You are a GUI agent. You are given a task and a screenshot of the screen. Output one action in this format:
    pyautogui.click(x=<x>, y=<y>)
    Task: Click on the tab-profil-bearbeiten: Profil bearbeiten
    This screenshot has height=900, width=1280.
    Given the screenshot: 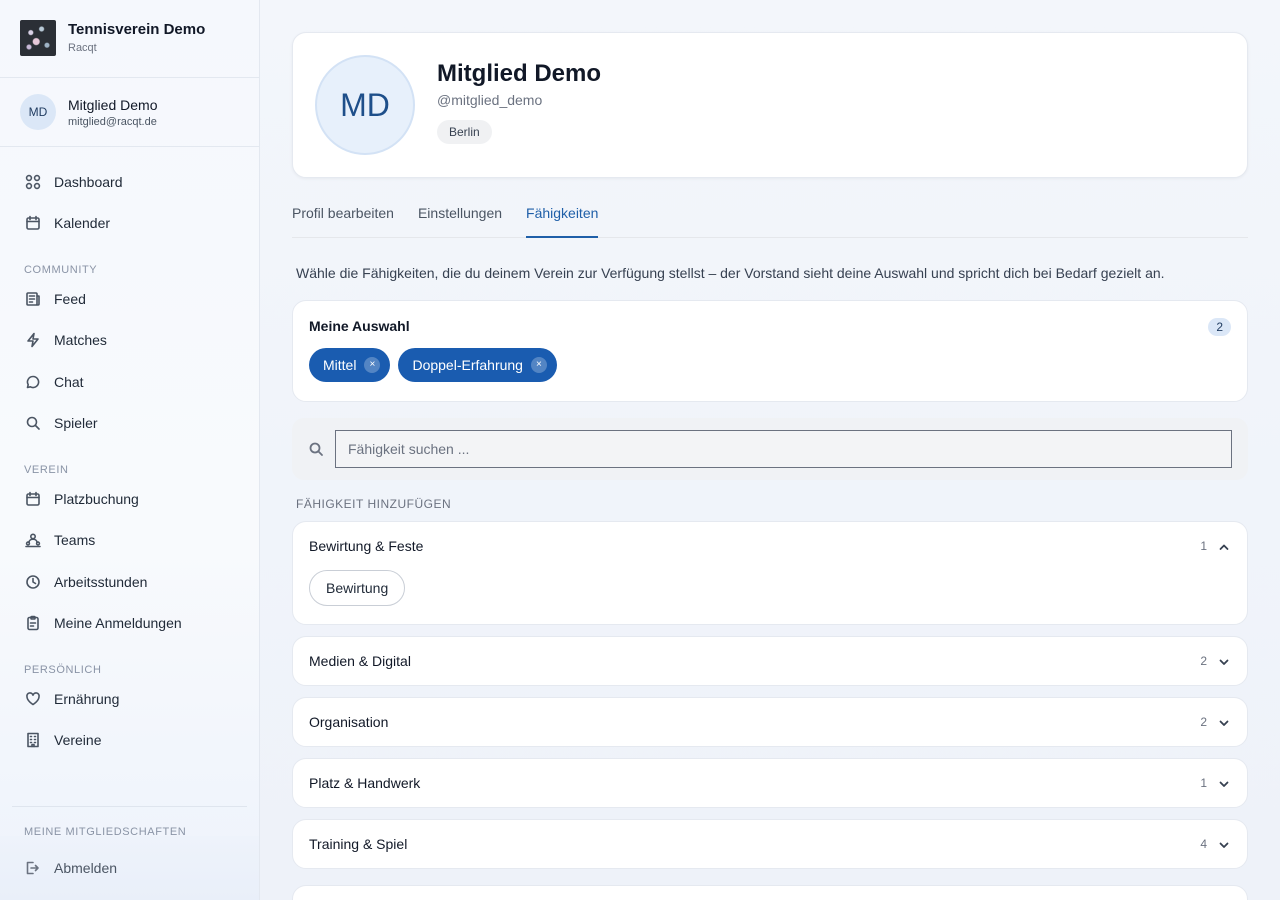 What is the action you would take?
    pyautogui.click(x=343, y=220)
    